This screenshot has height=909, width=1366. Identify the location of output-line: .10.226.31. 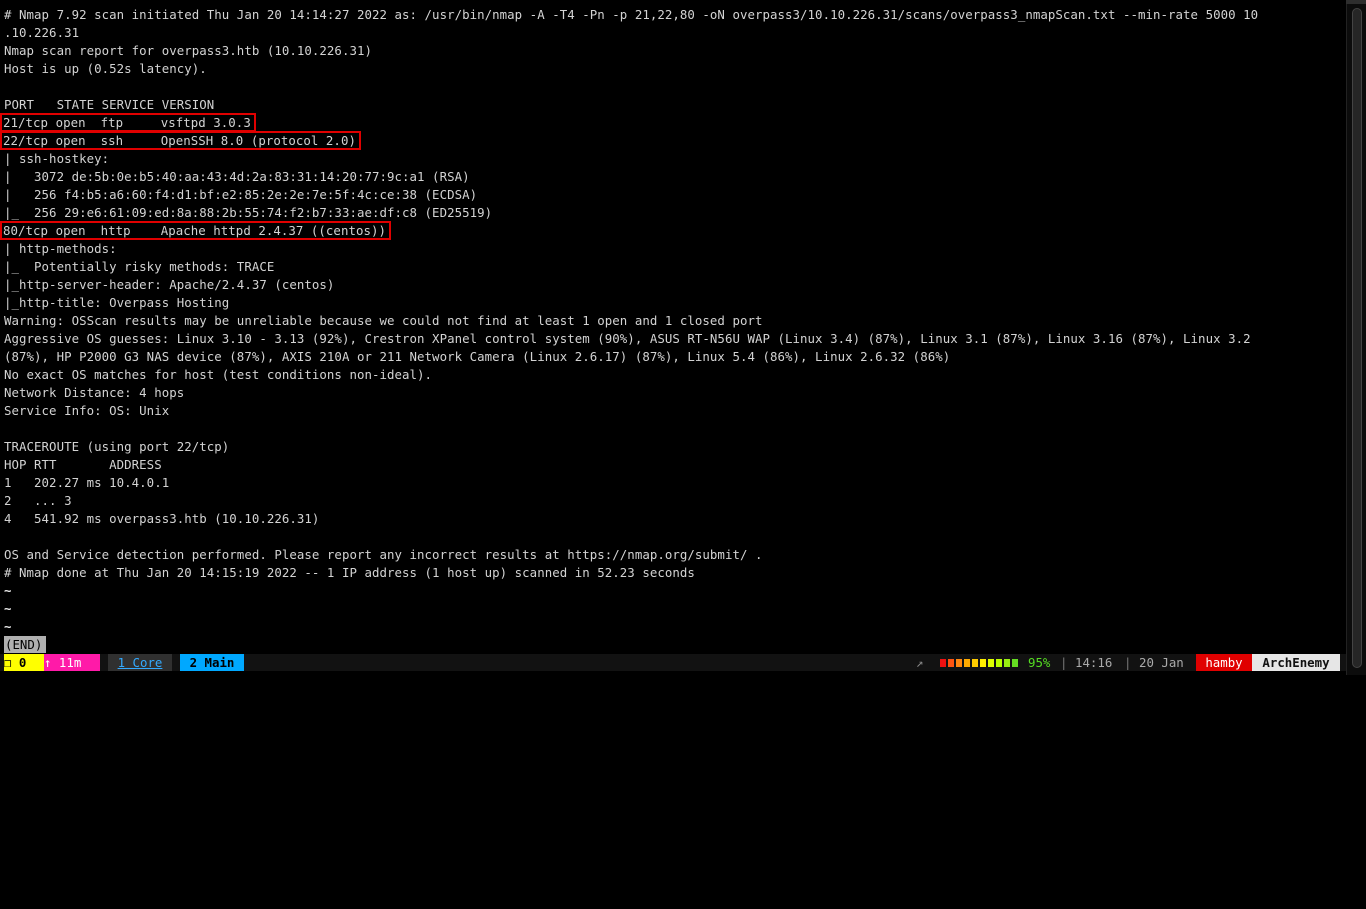
(674, 33).